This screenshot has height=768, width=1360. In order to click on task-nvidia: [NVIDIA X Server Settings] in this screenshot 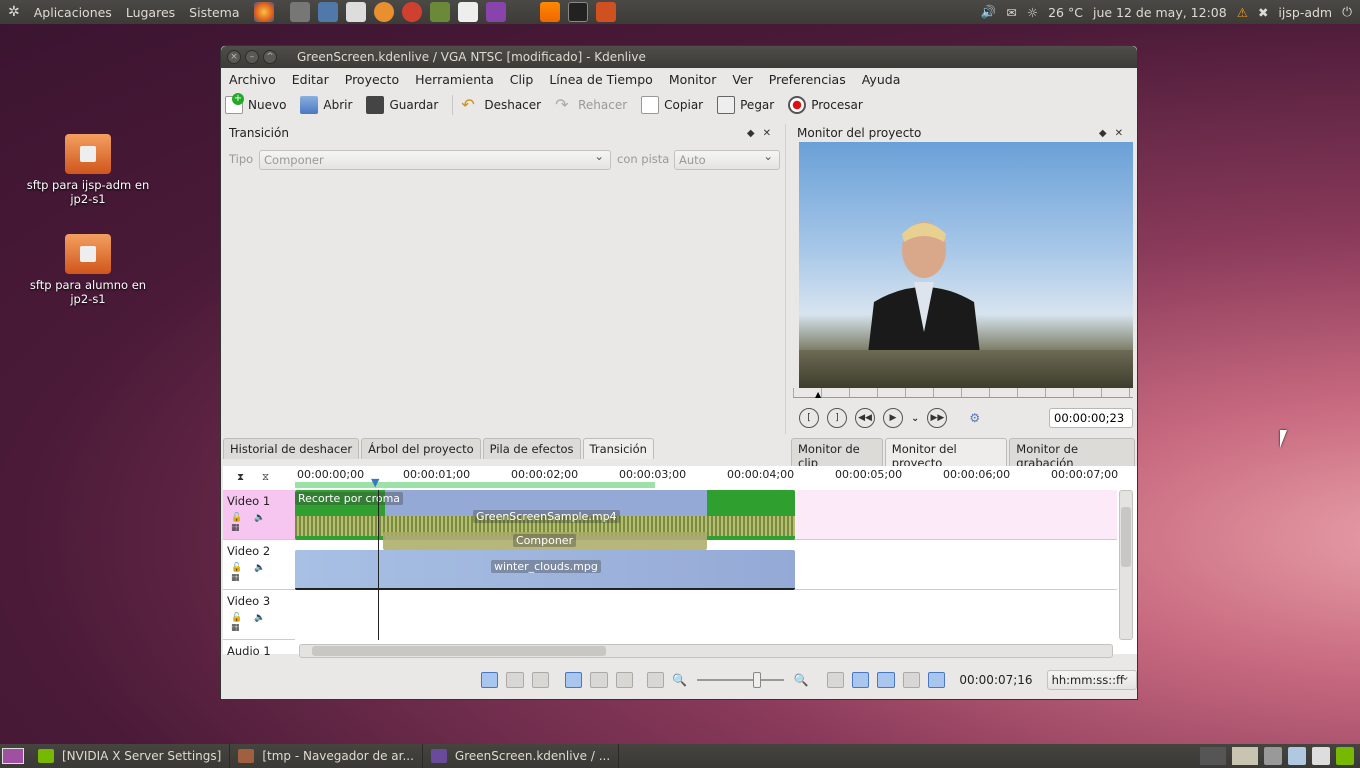, I will do `click(130, 756)`.